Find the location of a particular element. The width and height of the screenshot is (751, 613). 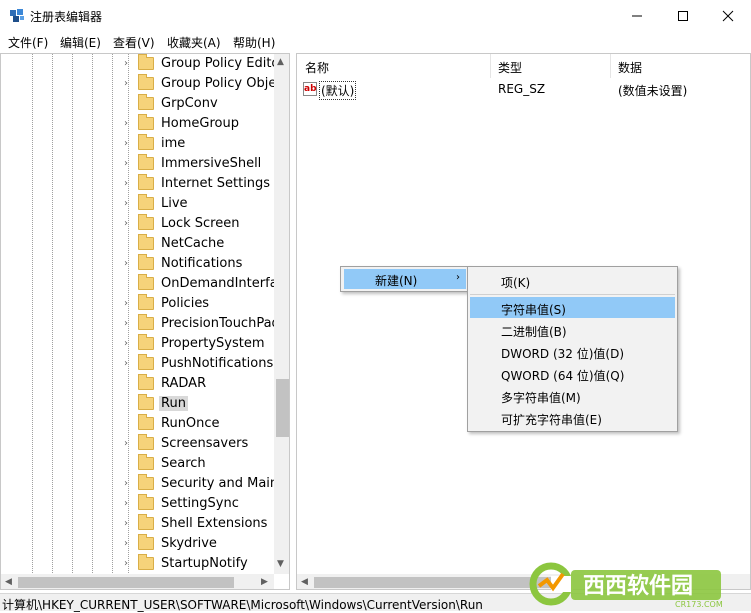

menu-item-dword-value: DWORD (32 位)值(D) is located at coordinates (572, 351).